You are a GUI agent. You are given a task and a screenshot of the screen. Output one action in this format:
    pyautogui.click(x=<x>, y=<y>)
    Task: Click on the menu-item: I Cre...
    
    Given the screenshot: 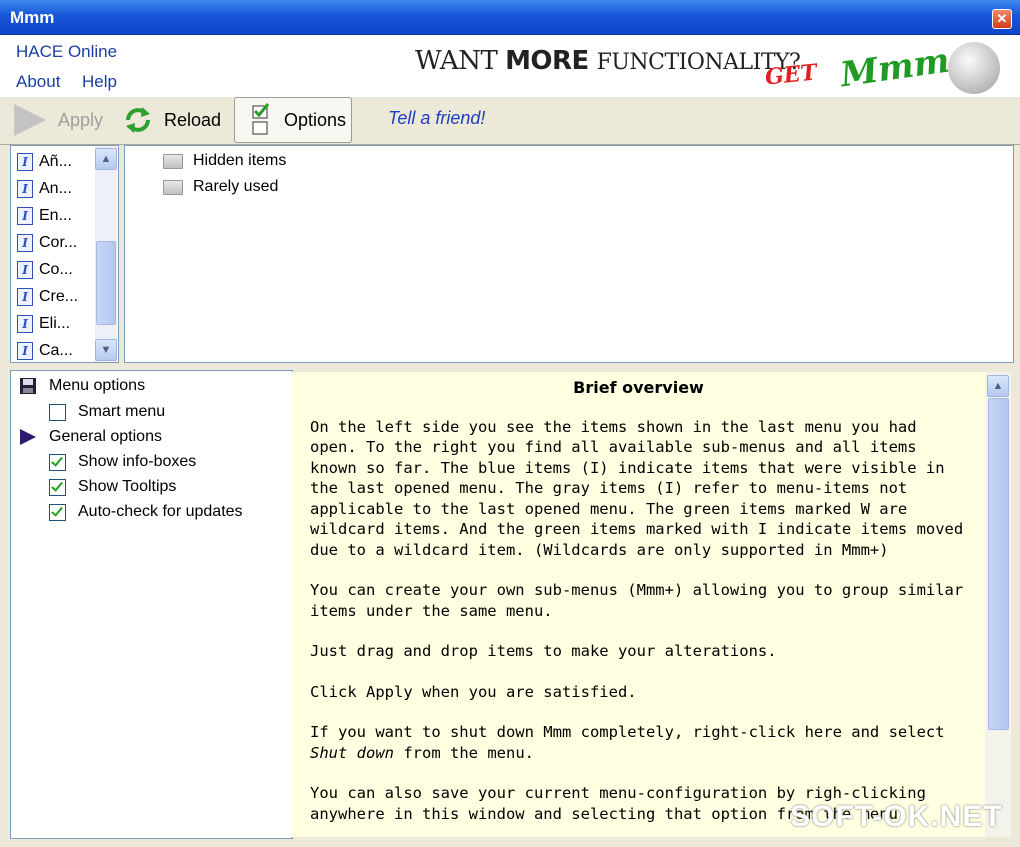 What is the action you would take?
    pyautogui.click(x=53, y=296)
    